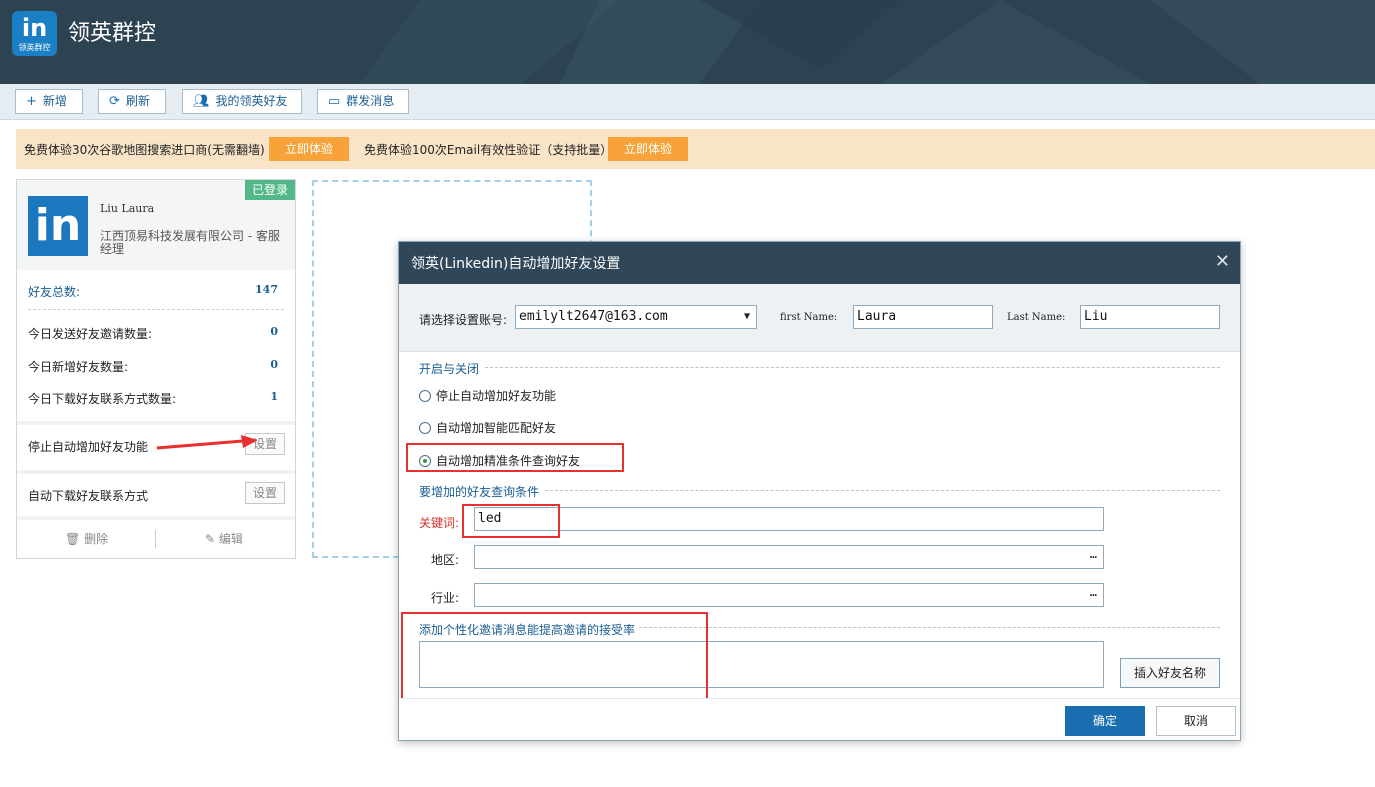 This screenshot has height=787, width=1375. Describe the element at coordinates (809, 317) in the screenshot. I see `first-name-label: first Name:` at that location.